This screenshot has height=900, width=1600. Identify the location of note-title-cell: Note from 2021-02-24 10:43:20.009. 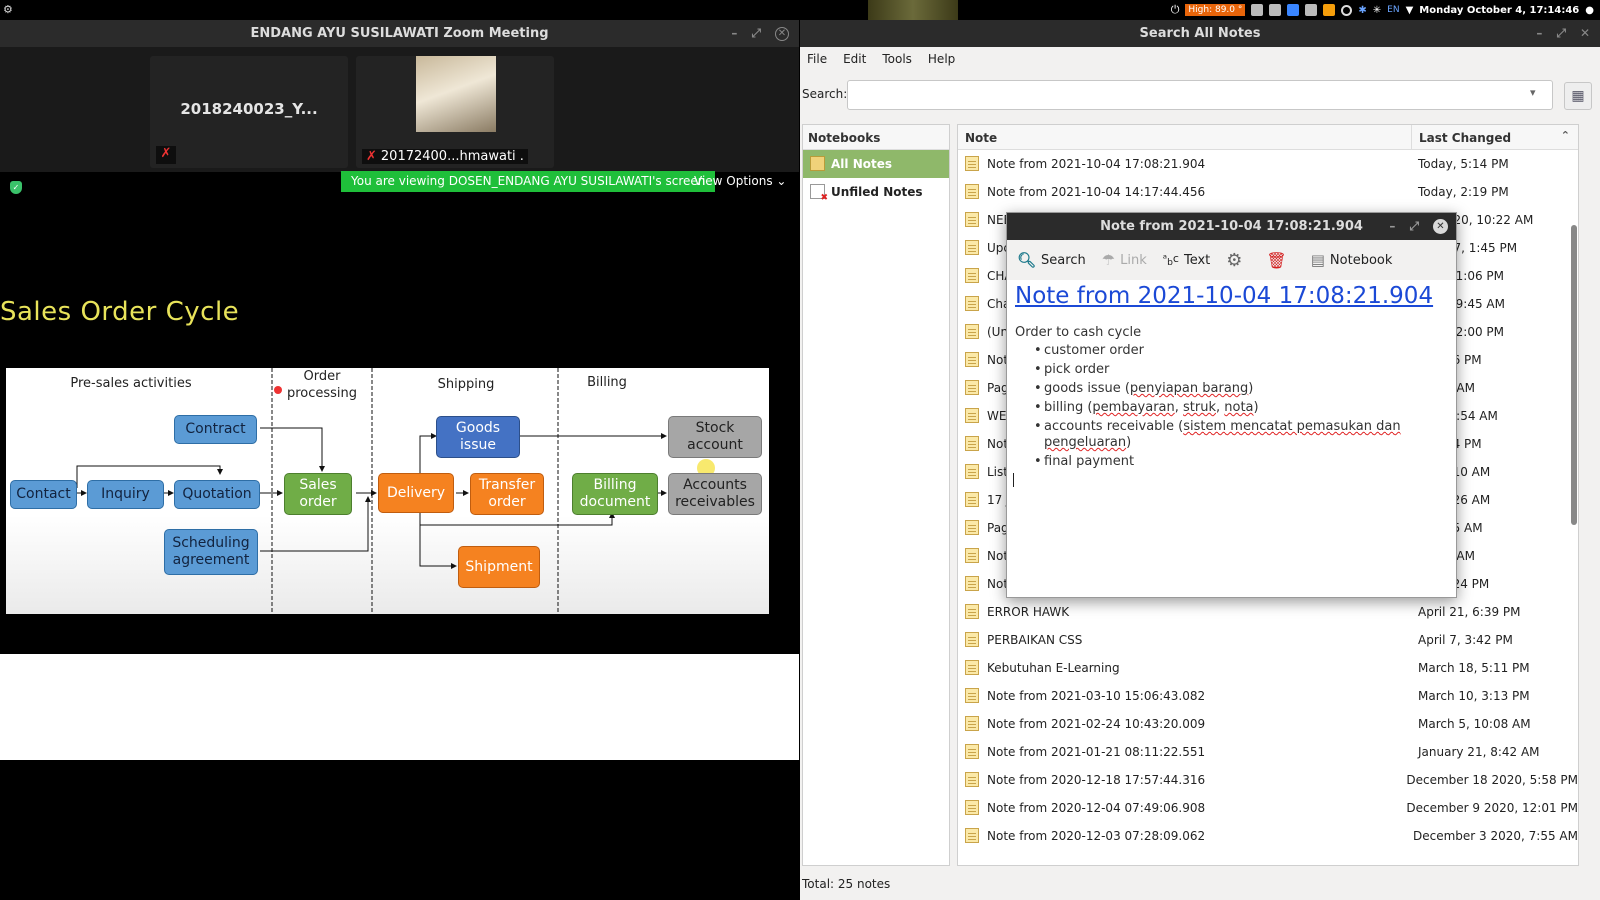
(1096, 724).